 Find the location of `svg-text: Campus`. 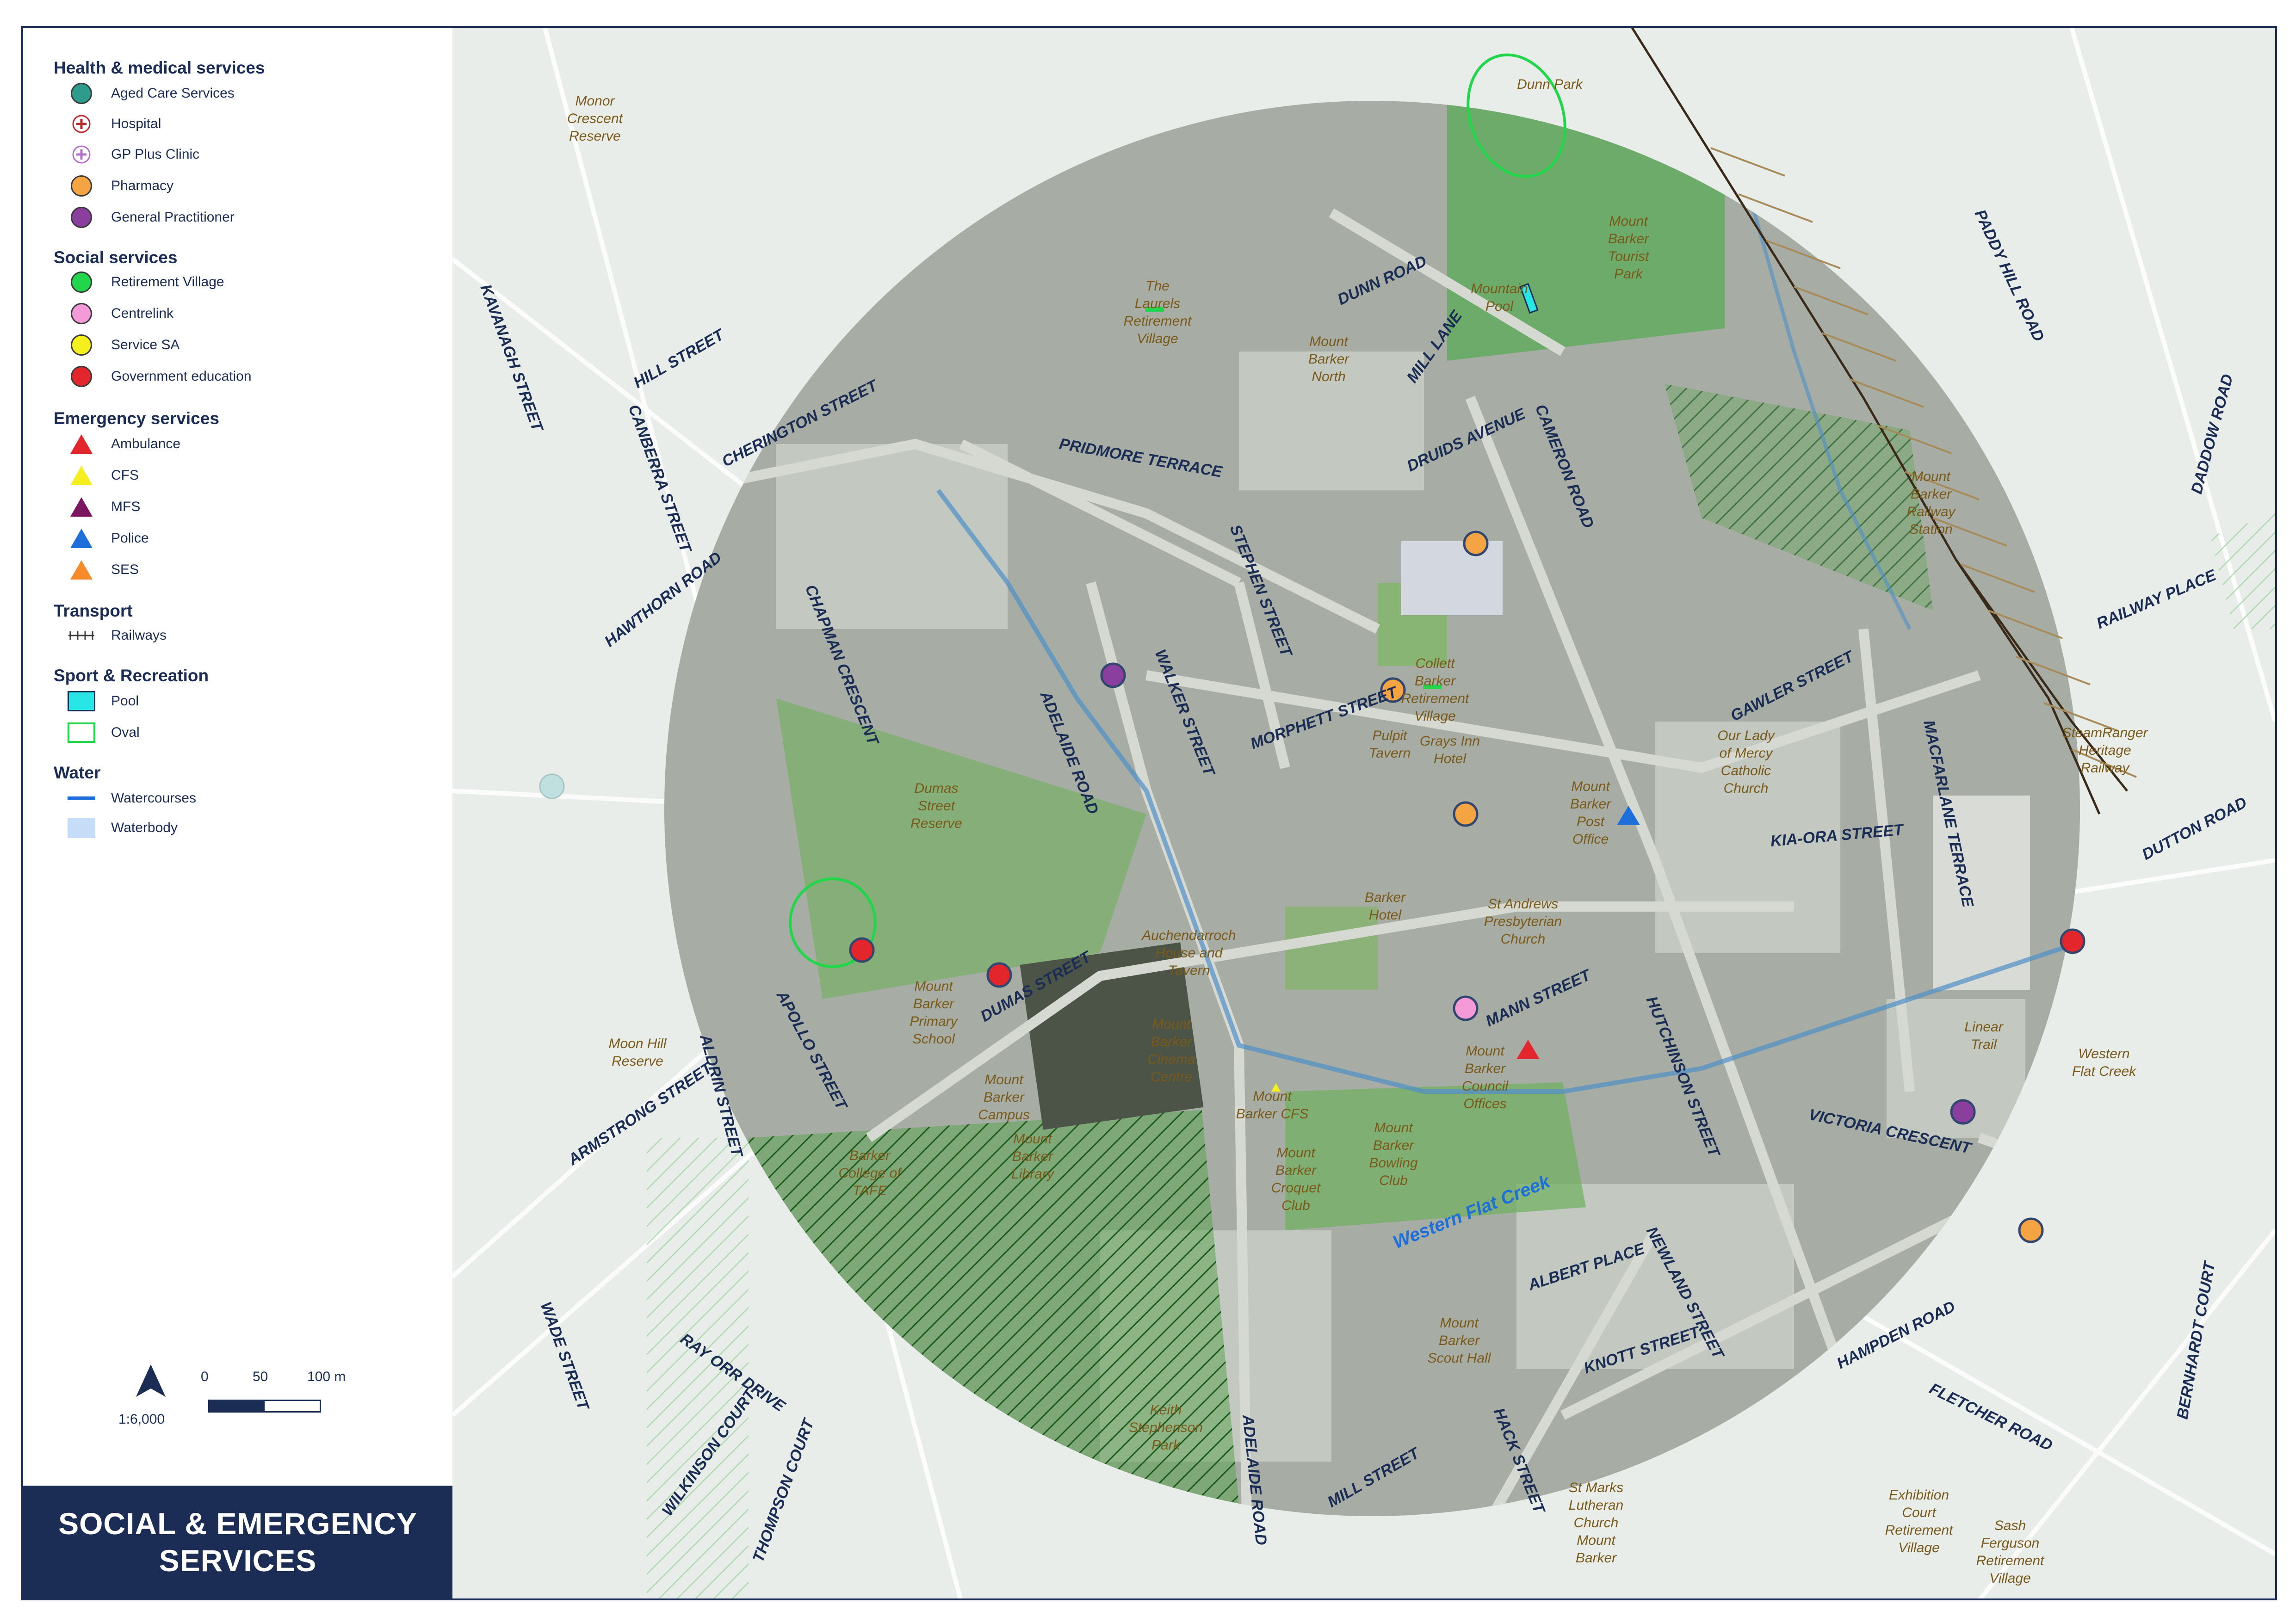

svg-text: Campus is located at coordinates (1004, 1115).